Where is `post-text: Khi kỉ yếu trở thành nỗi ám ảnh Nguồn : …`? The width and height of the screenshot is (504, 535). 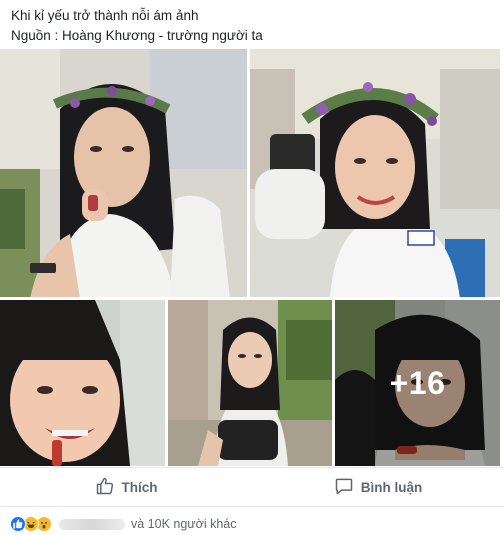
post-text: Khi kỉ yếu trở thành nỗi ám ảnh Nguồn : … is located at coordinates (251, 26).